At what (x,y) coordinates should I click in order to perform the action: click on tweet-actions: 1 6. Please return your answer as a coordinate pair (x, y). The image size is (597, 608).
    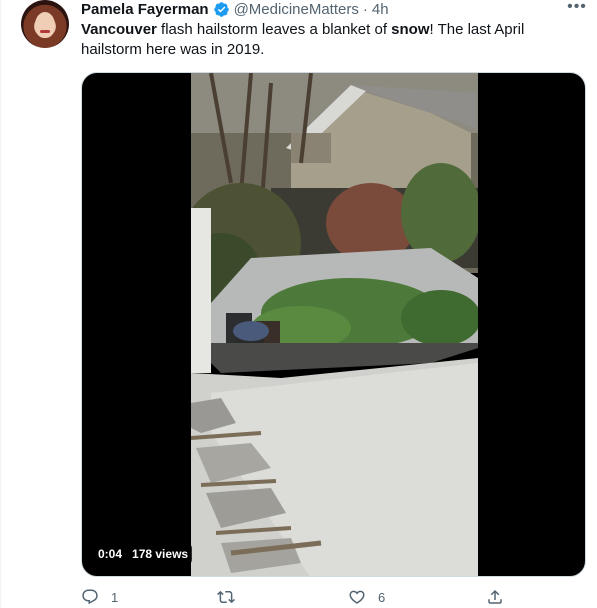
    Looking at the image, I should click on (301, 597).